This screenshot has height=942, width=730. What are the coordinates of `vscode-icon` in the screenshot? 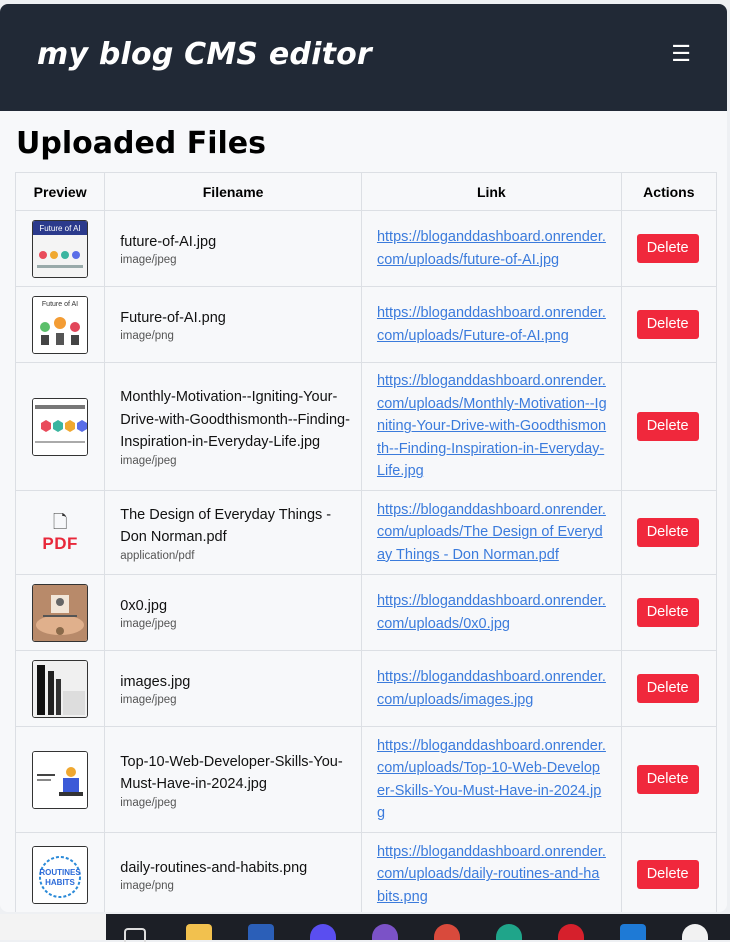 It's located at (633, 932).